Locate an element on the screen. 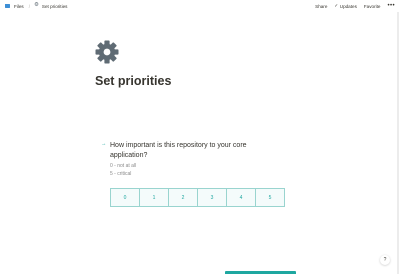 This screenshot has height=274, width=400. check-icon: ✓ is located at coordinates (336, 5).